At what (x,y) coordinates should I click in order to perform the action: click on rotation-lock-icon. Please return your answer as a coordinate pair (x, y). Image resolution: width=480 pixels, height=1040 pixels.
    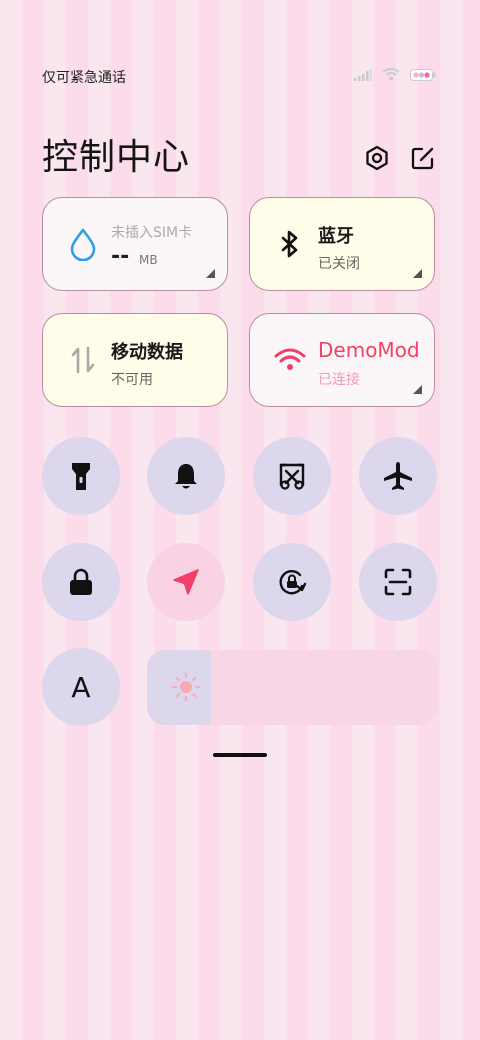
    Looking at the image, I should click on (293, 582).